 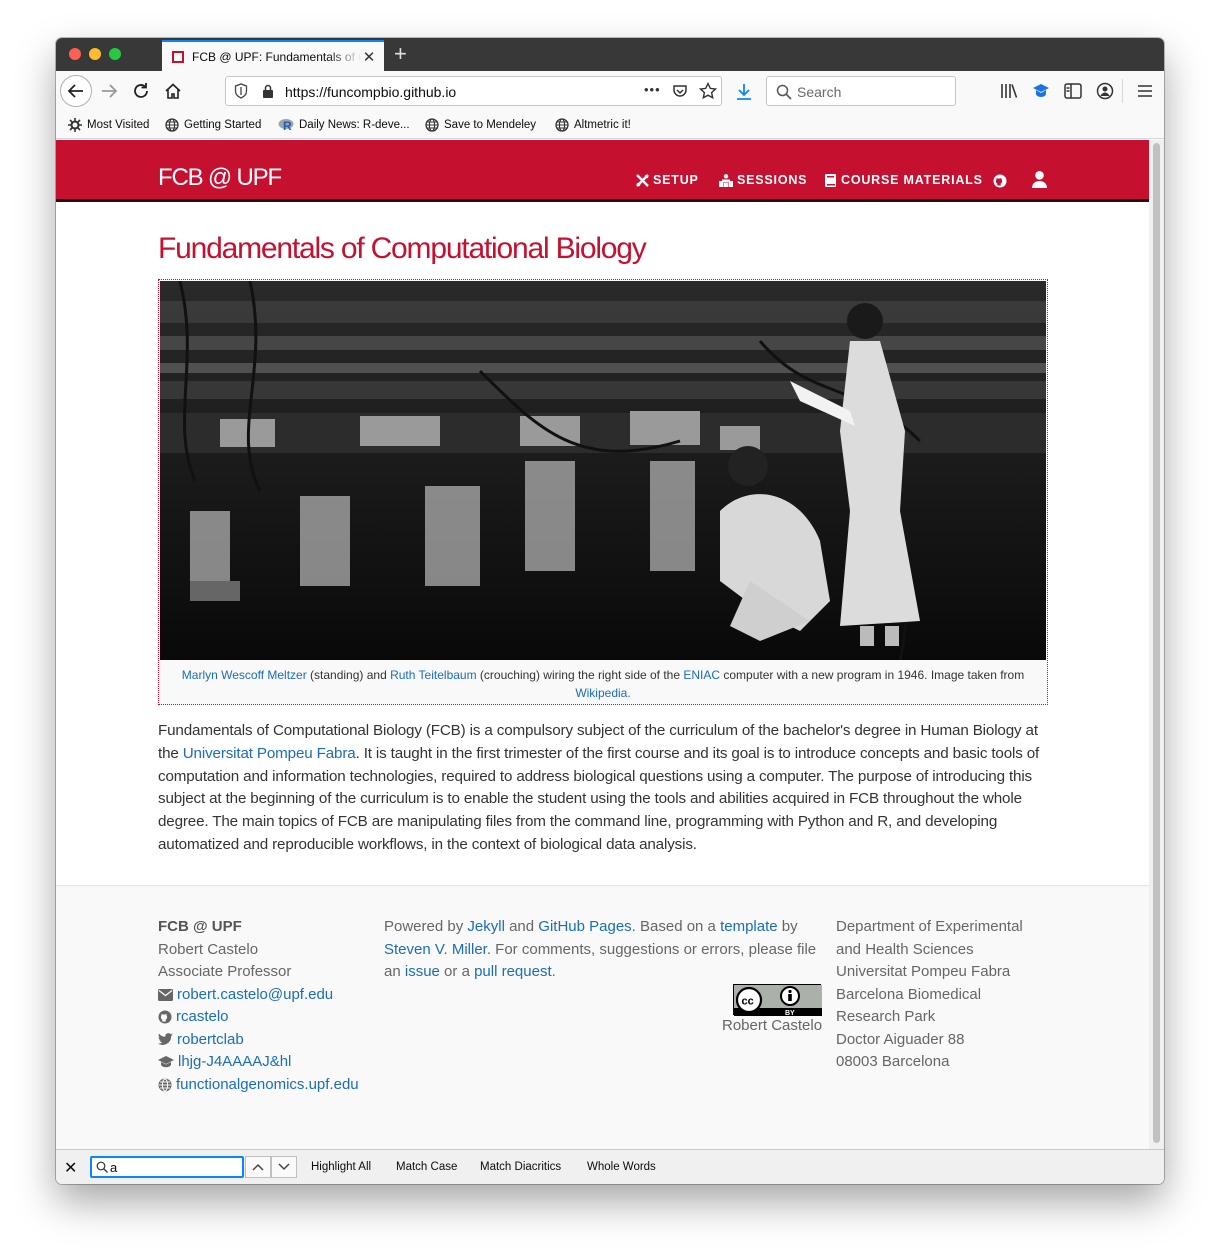 What do you see at coordinates (422, 971) in the screenshot?
I see `issue-link: issue` at bounding box center [422, 971].